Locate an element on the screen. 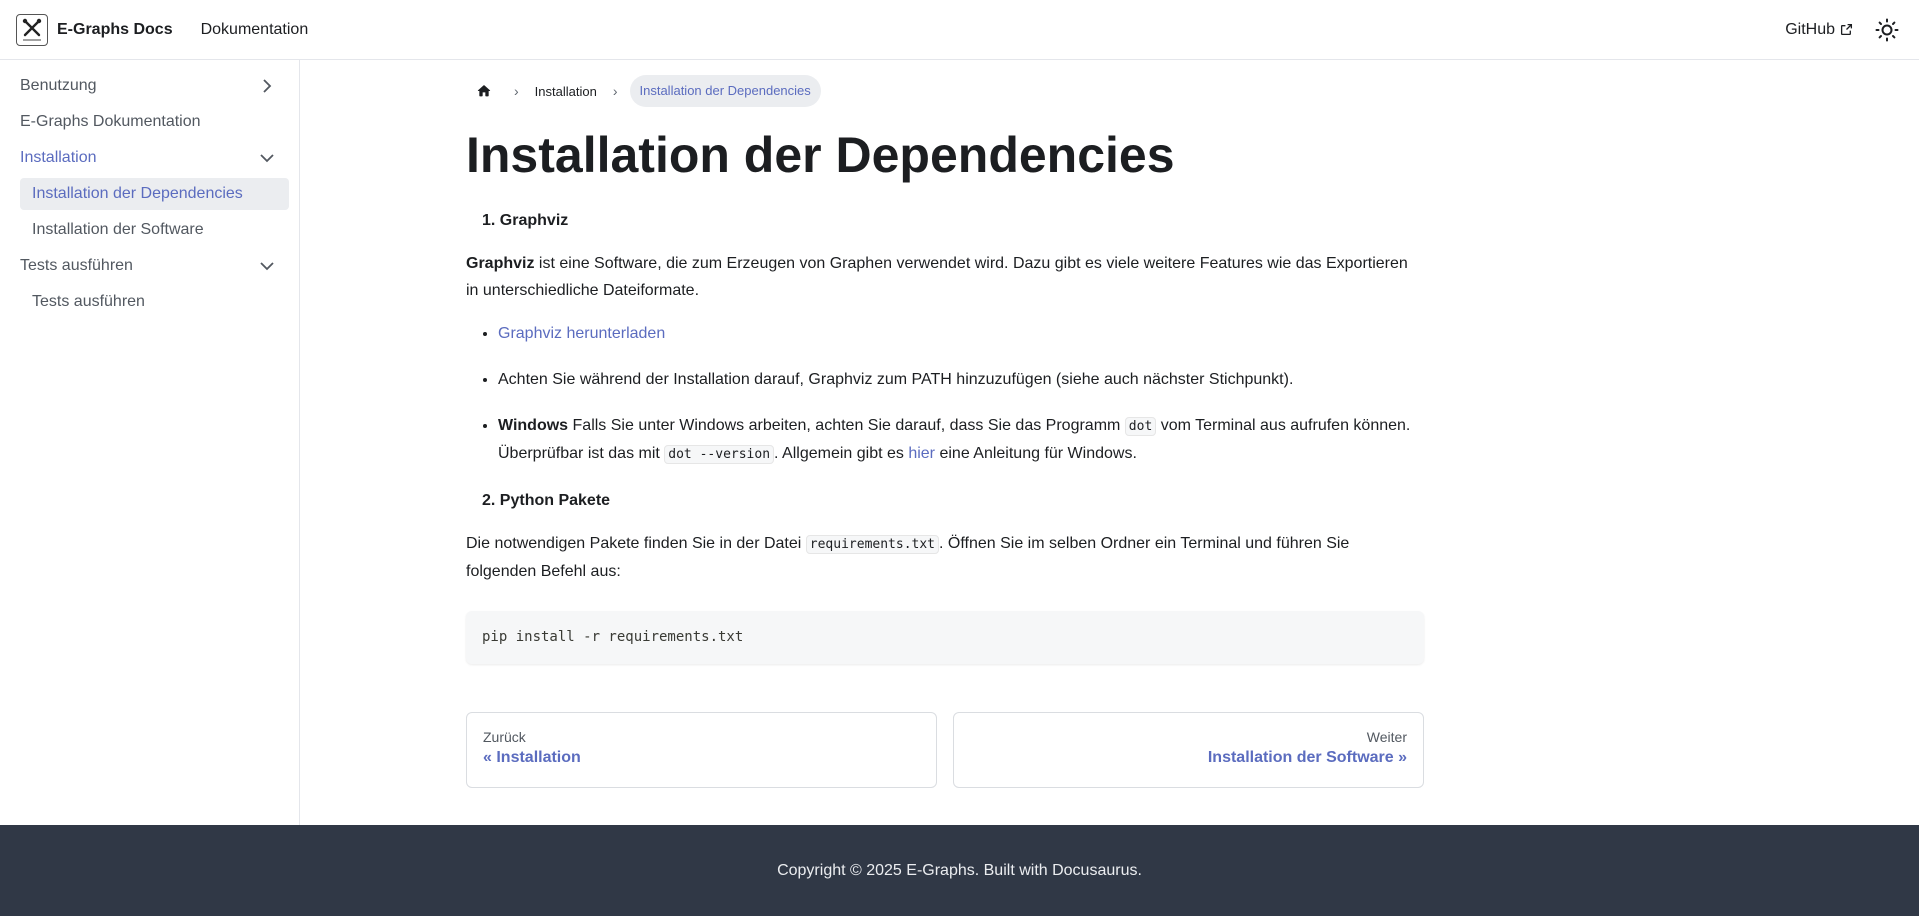 Image resolution: width=1919 pixels, height=916 pixels. brand-link: E-Graphs Docs is located at coordinates (94, 29).